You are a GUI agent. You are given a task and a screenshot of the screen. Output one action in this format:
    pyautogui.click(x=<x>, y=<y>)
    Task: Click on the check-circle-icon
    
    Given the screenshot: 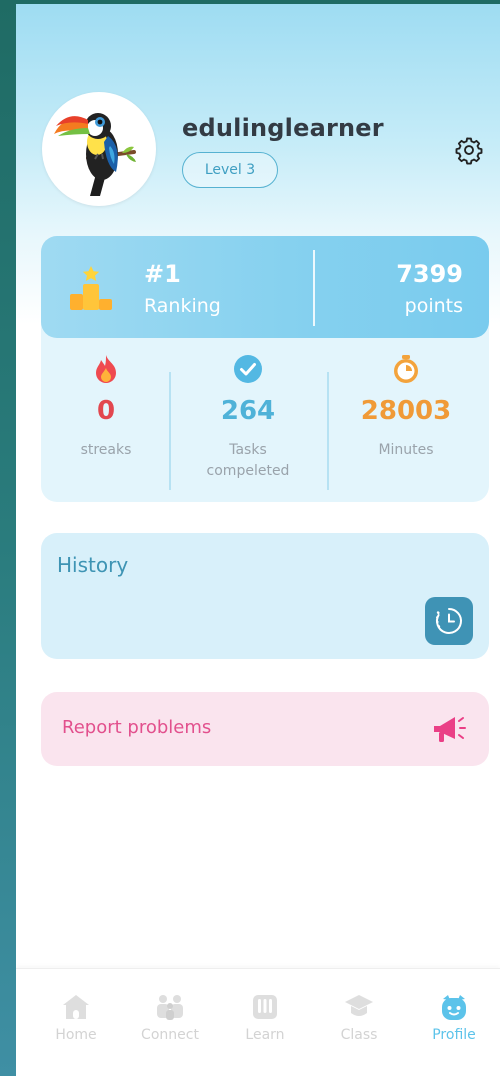 What is the action you would take?
    pyautogui.click(x=248, y=369)
    